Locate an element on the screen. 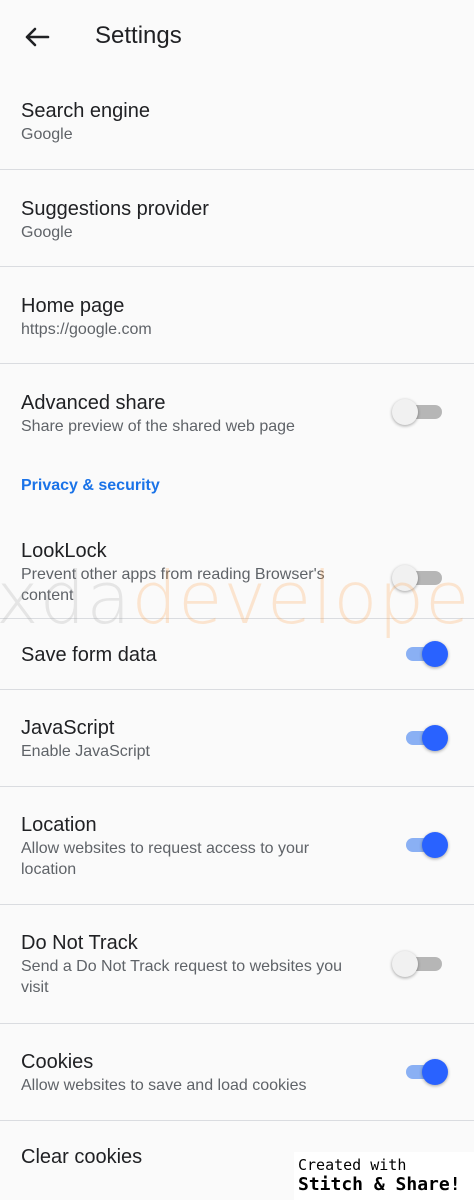  javascript-toggle is located at coordinates (426, 738).